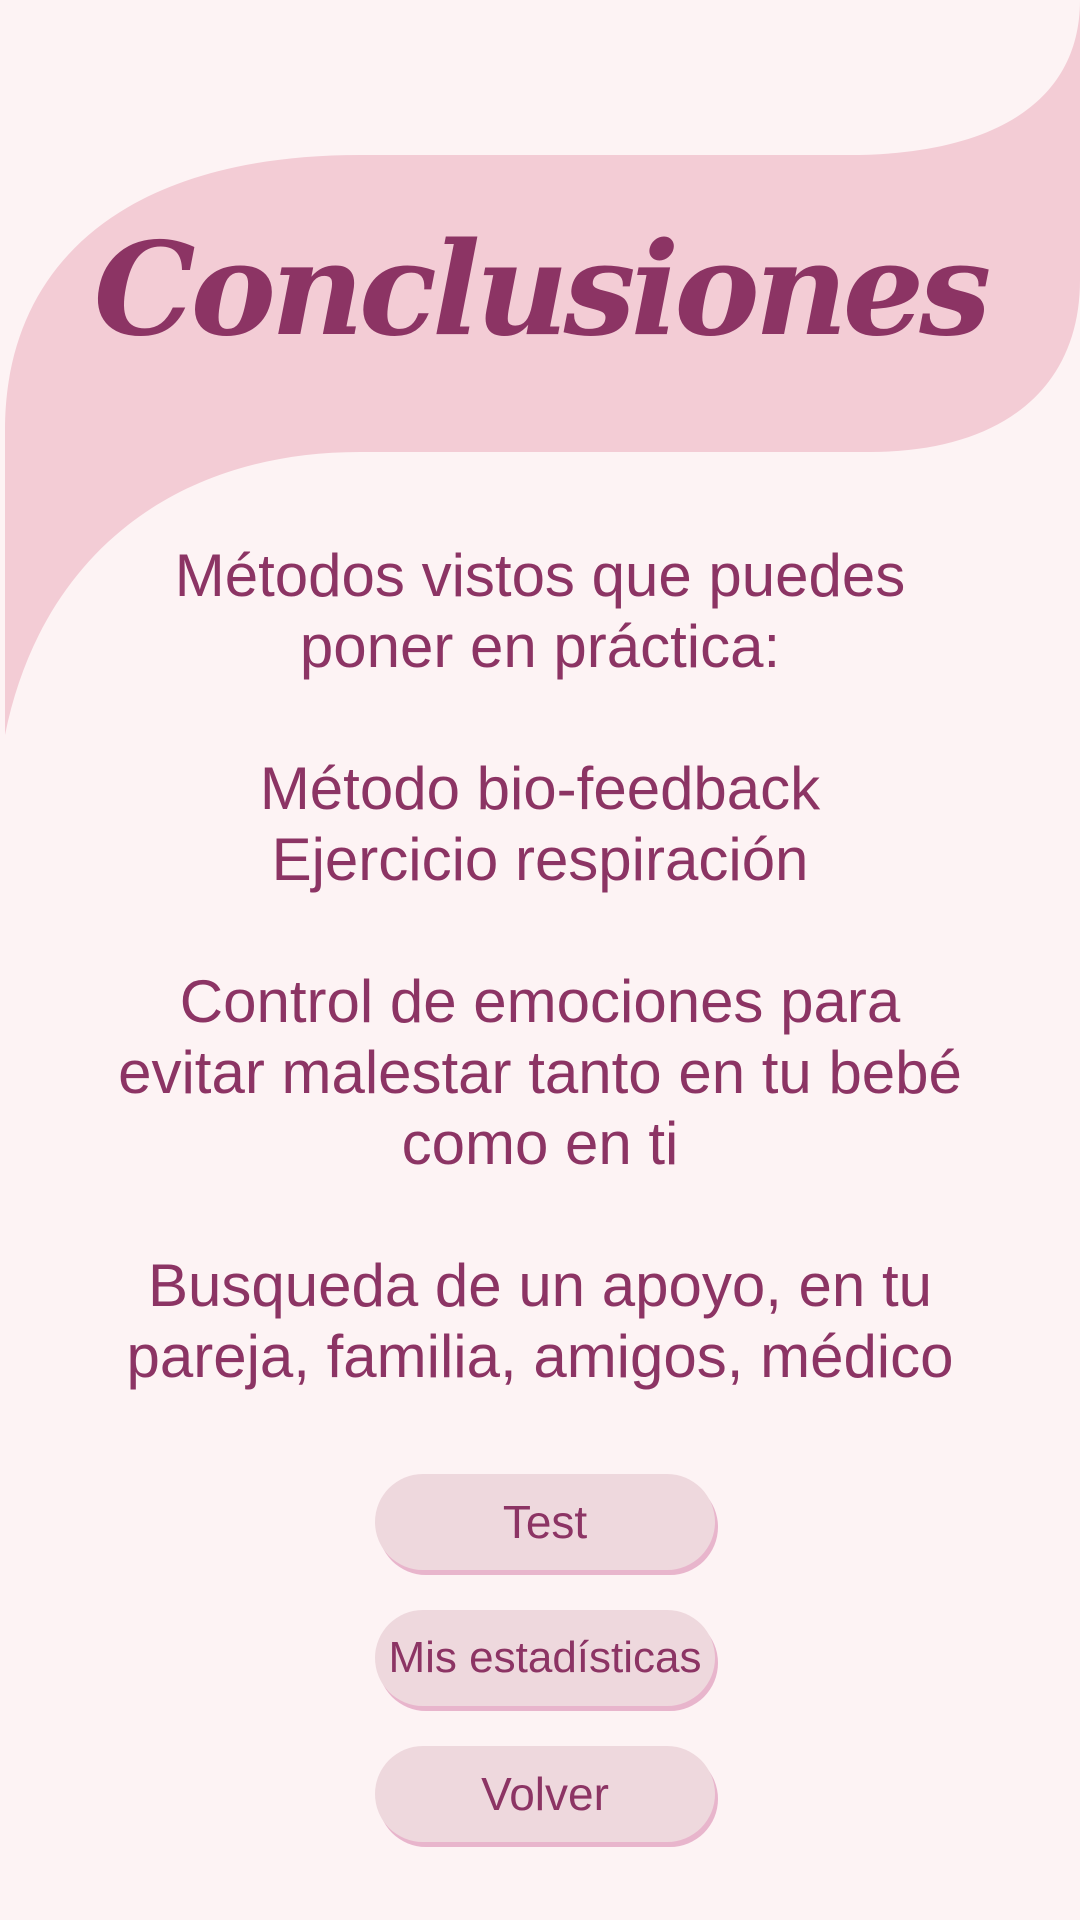  What do you see at coordinates (540, 1143) in the screenshot?
I see `emotions-line: como en ti` at bounding box center [540, 1143].